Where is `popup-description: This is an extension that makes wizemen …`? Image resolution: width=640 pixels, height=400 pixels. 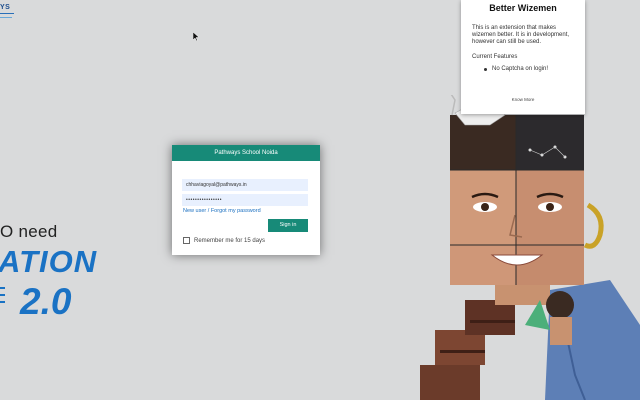 popup-description: This is an extension that makes wizemen … is located at coordinates (521, 35).